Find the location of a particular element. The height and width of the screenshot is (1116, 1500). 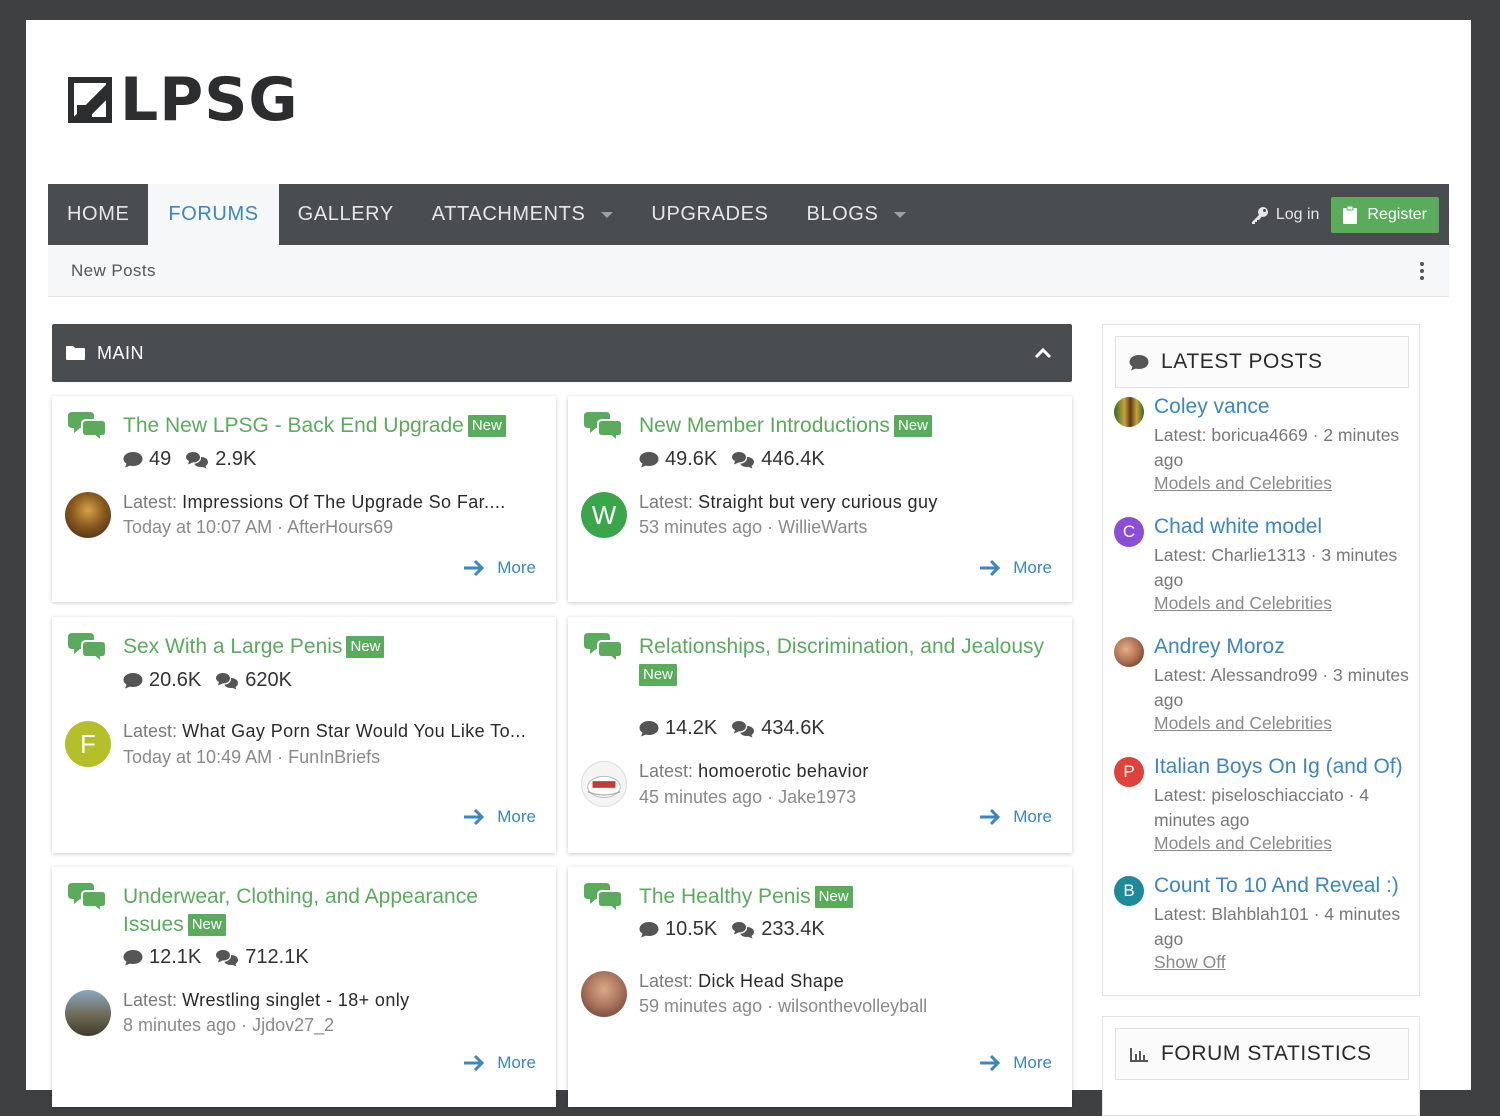

messages-icon is located at coordinates (743, 459).